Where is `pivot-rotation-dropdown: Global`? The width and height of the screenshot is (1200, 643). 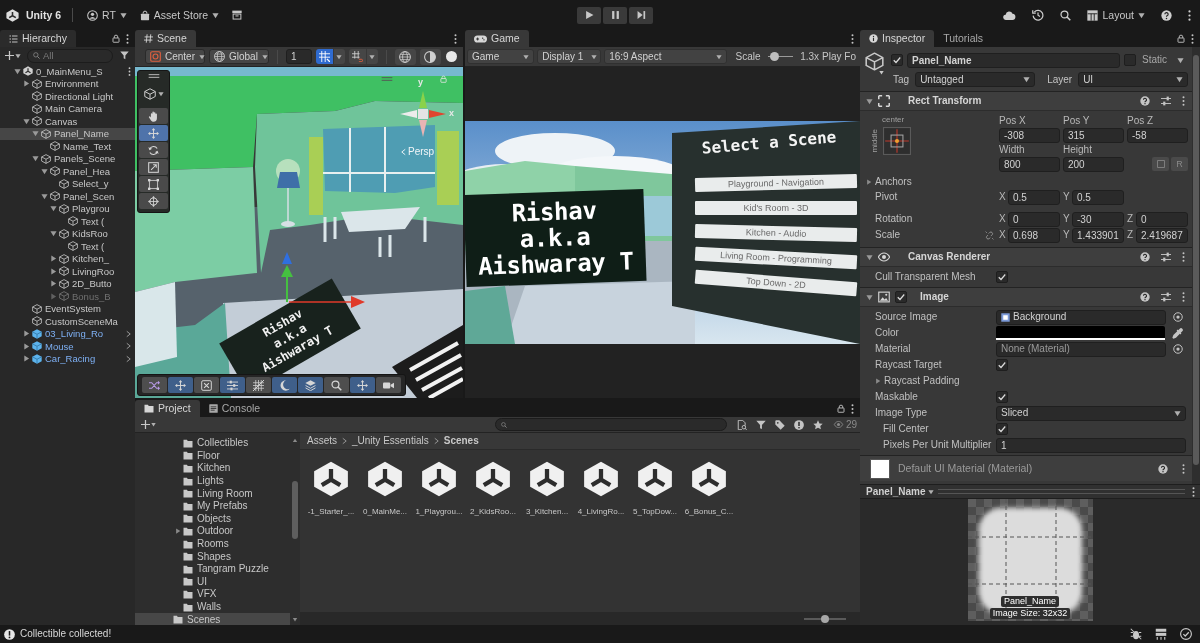
pivot-rotation-dropdown: Global is located at coordinates (239, 56).